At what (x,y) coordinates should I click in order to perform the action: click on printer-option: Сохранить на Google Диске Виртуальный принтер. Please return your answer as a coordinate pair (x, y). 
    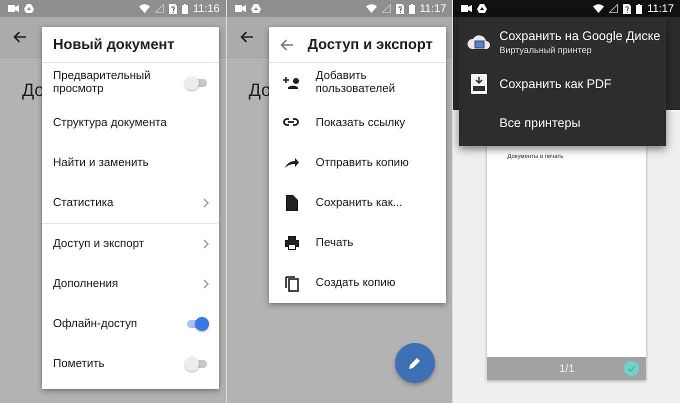
    Looking at the image, I should click on (562, 42).